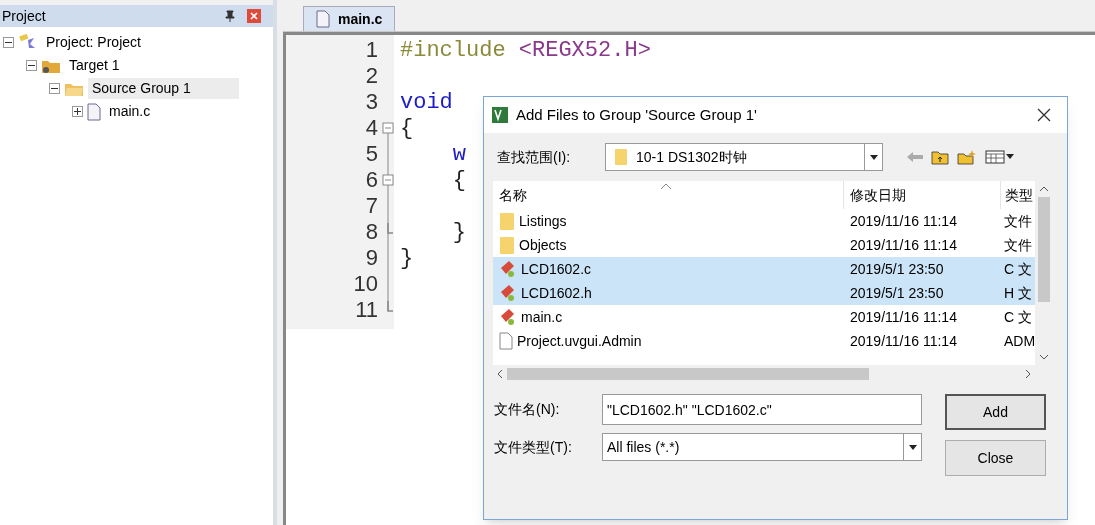 The height and width of the screenshot is (525, 1095). What do you see at coordinates (426, 102) in the screenshot?
I see `code-line: void` at bounding box center [426, 102].